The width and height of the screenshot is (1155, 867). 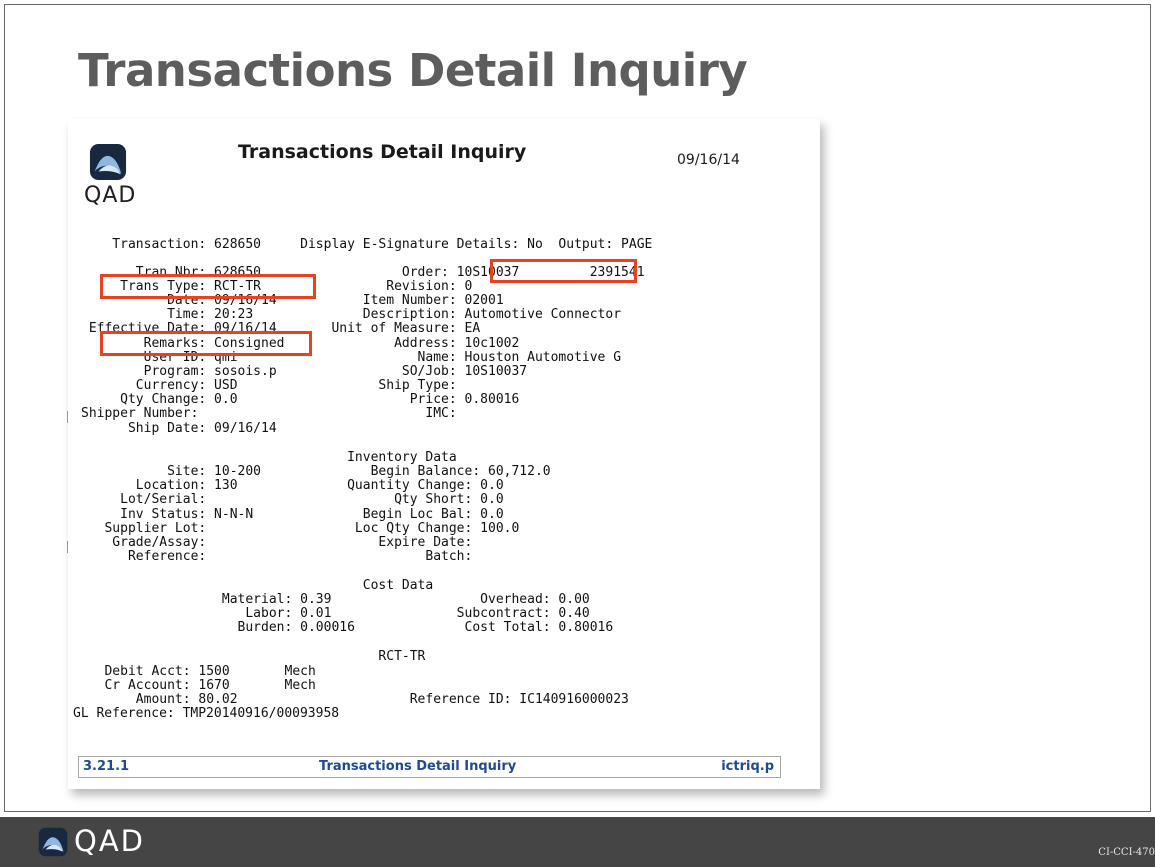 I want to click on gl-reference-line: GL Reference: TMP20140916/00093958, so click(x=206, y=713).